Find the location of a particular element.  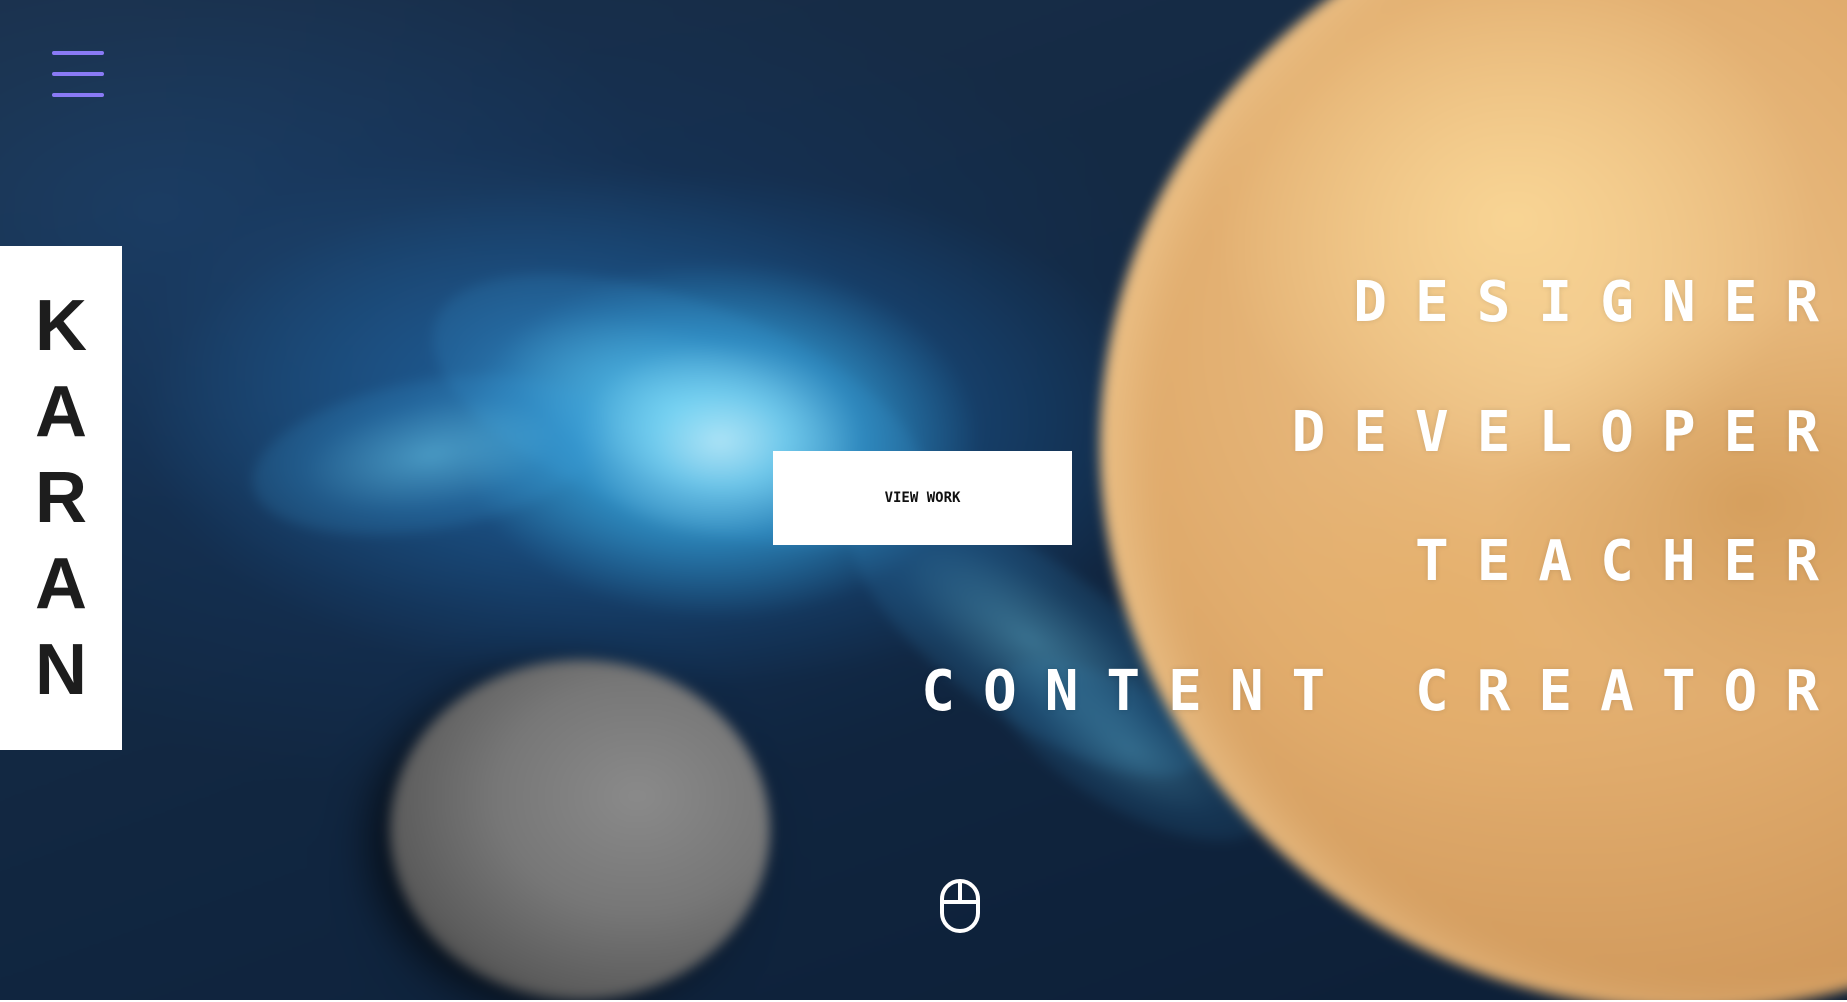

name-letter: R is located at coordinates (61, 498).